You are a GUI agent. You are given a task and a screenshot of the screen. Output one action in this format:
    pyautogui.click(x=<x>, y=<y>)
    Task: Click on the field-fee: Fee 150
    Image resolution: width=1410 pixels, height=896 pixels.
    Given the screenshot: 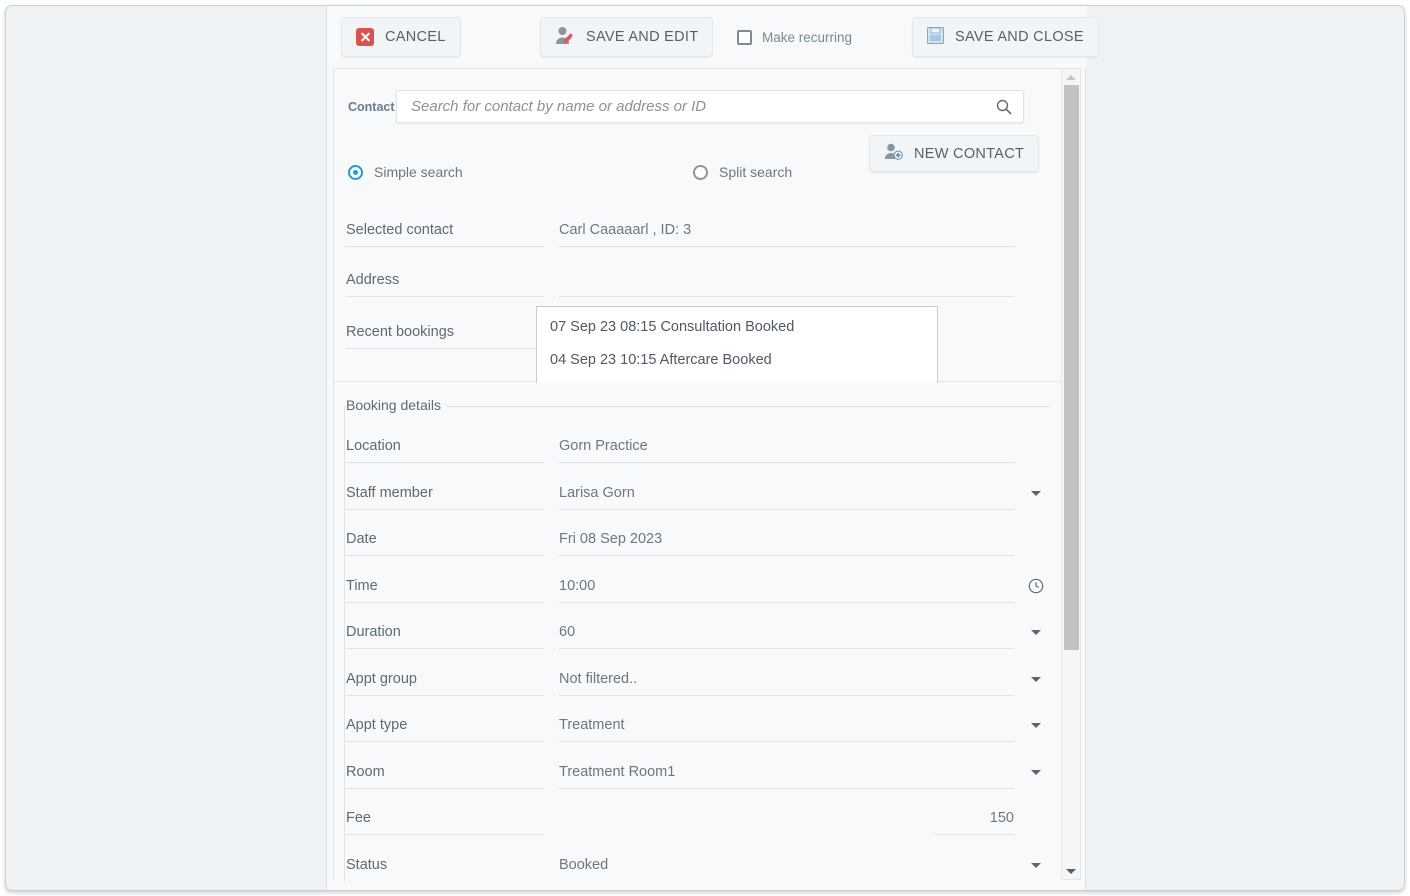 What is the action you would take?
    pyautogui.click(x=696, y=819)
    